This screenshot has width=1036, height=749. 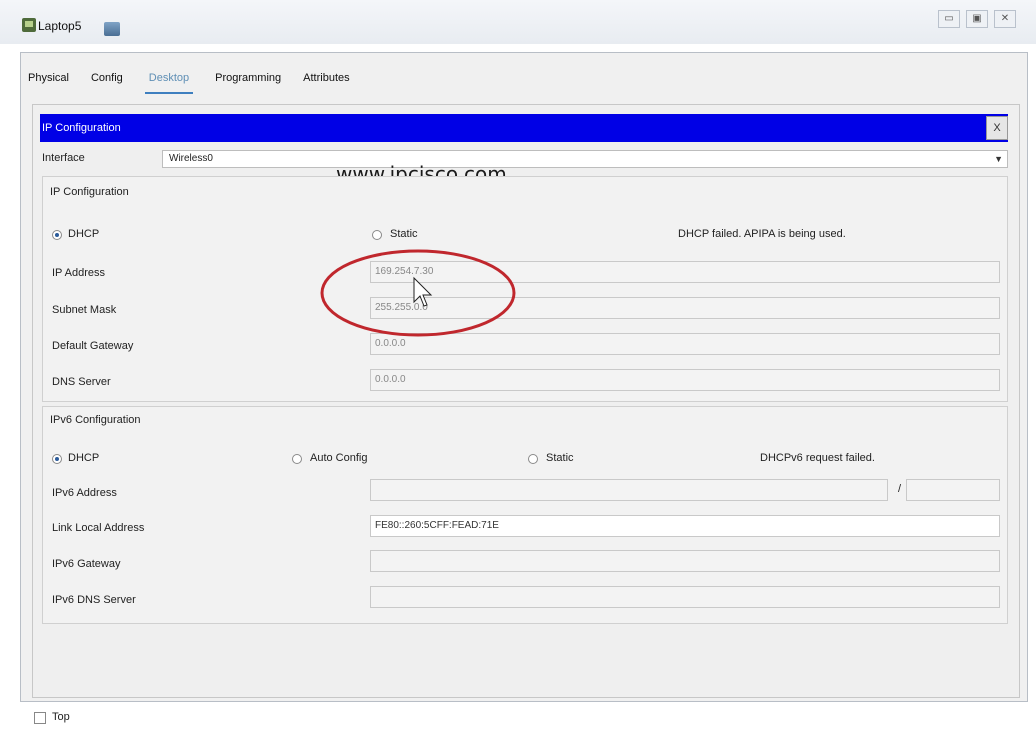 What do you see at coordinates (57, 459) in the screenshot?
I see `ipv6-dhcp-radio` at bounding box center [57, 459].